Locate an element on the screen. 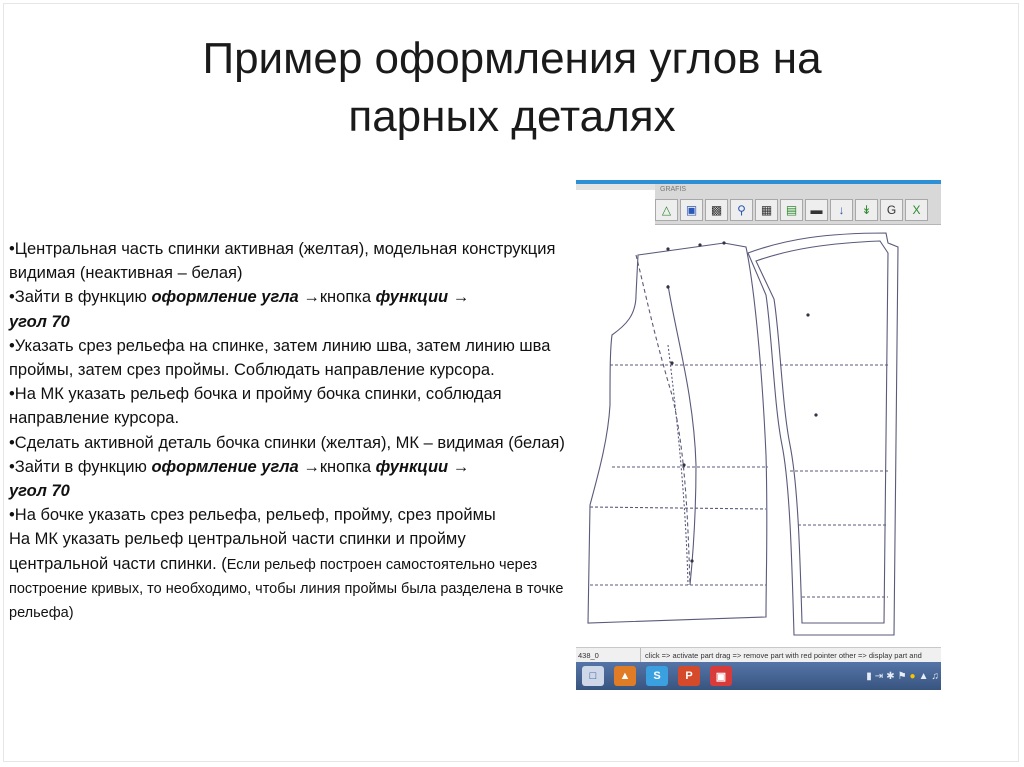 Image resolution: width=1024 pixels, height=767 pixels. flag-icon: ⚑ is located at coordinates (902, 676).